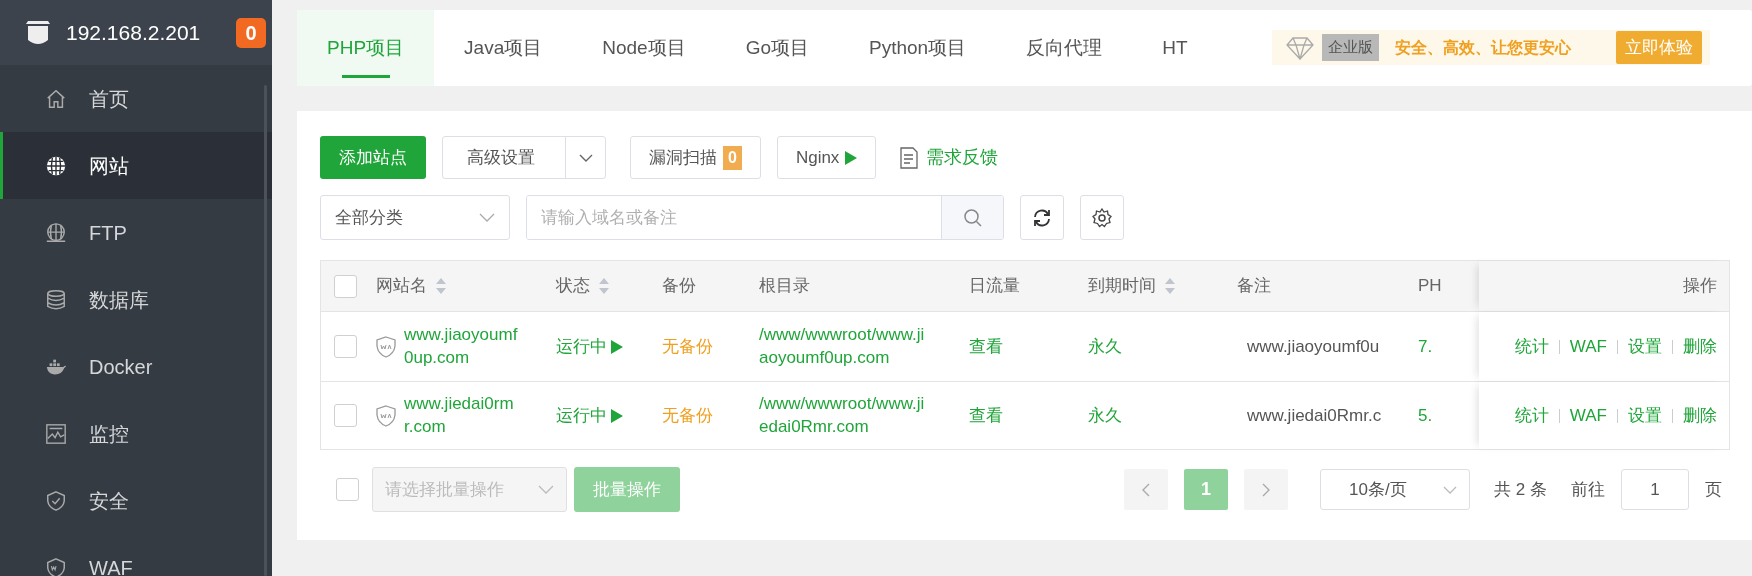 The image size is (1752, 576). I want to click on goto-label: 前往, so click(1588, 489).